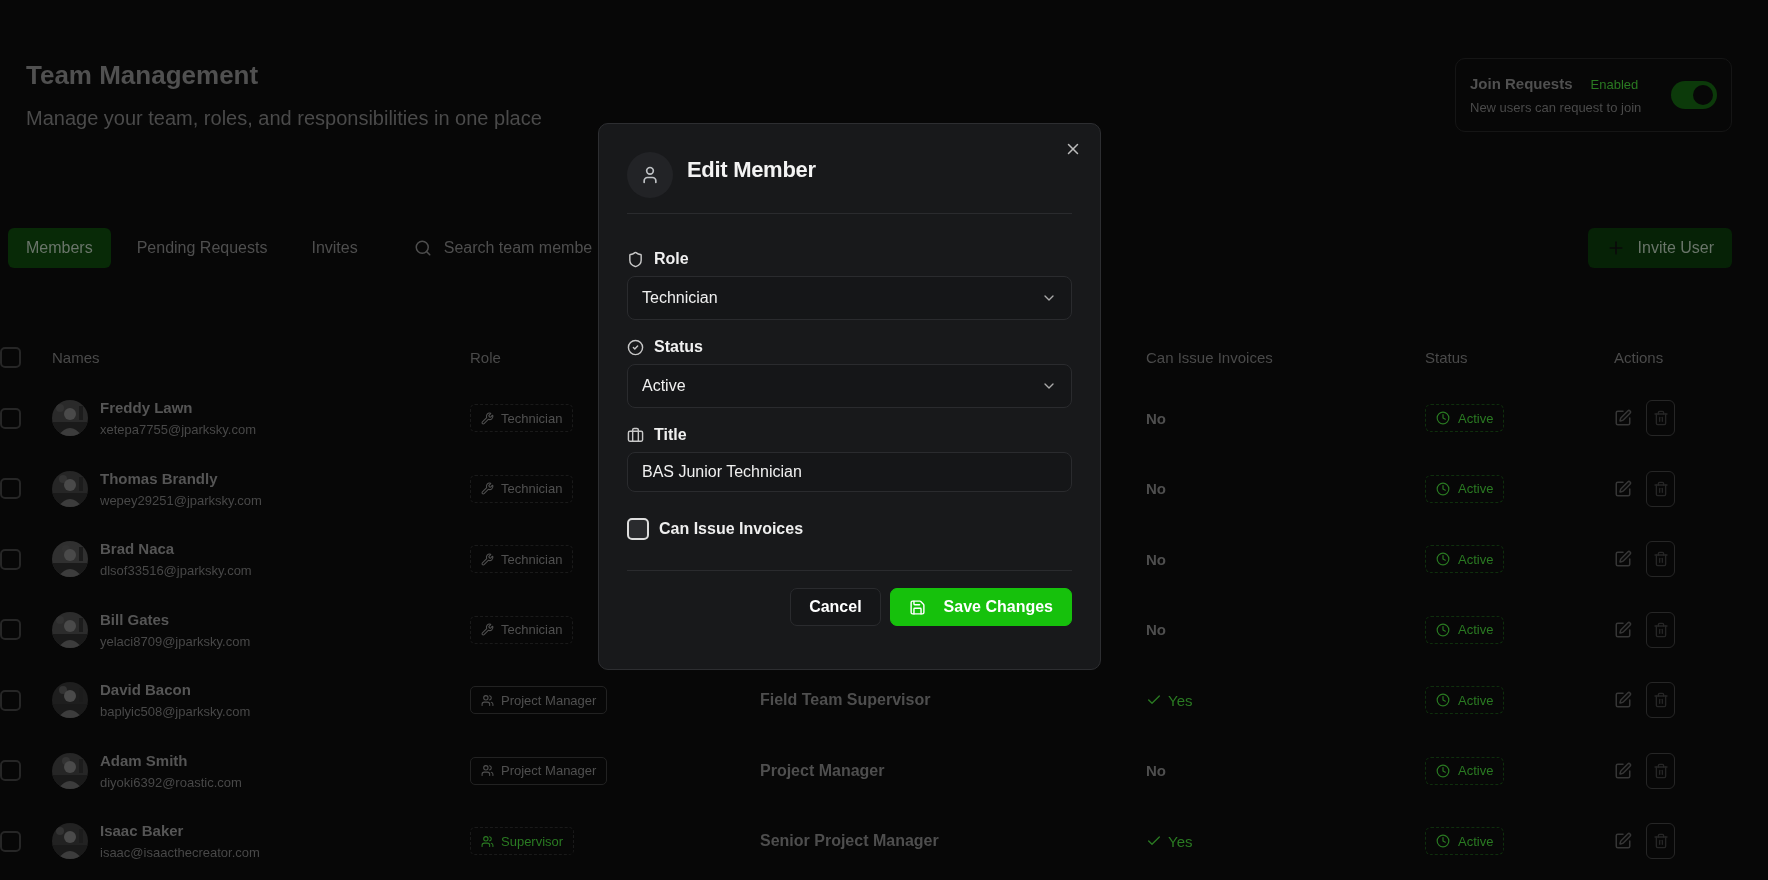 Image resolution: width=1768 pixels, height=880 pixels. I want to click on toggle-switch, so click(1694, 95).